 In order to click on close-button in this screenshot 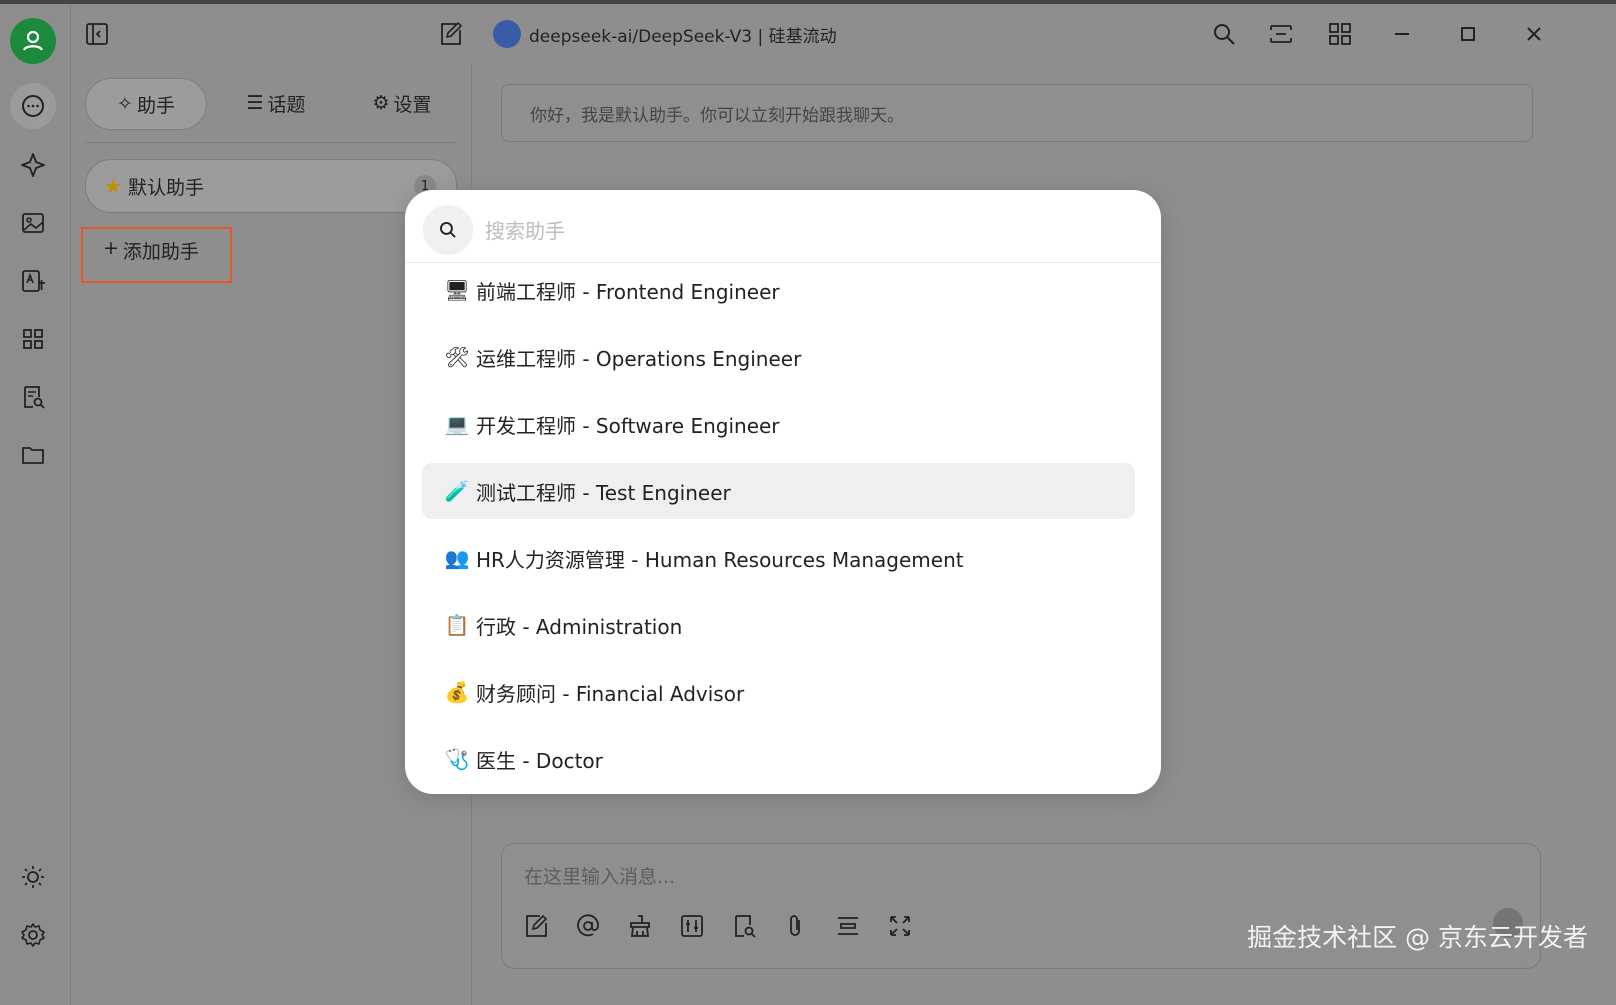, I will do `click(1534, 34)`.